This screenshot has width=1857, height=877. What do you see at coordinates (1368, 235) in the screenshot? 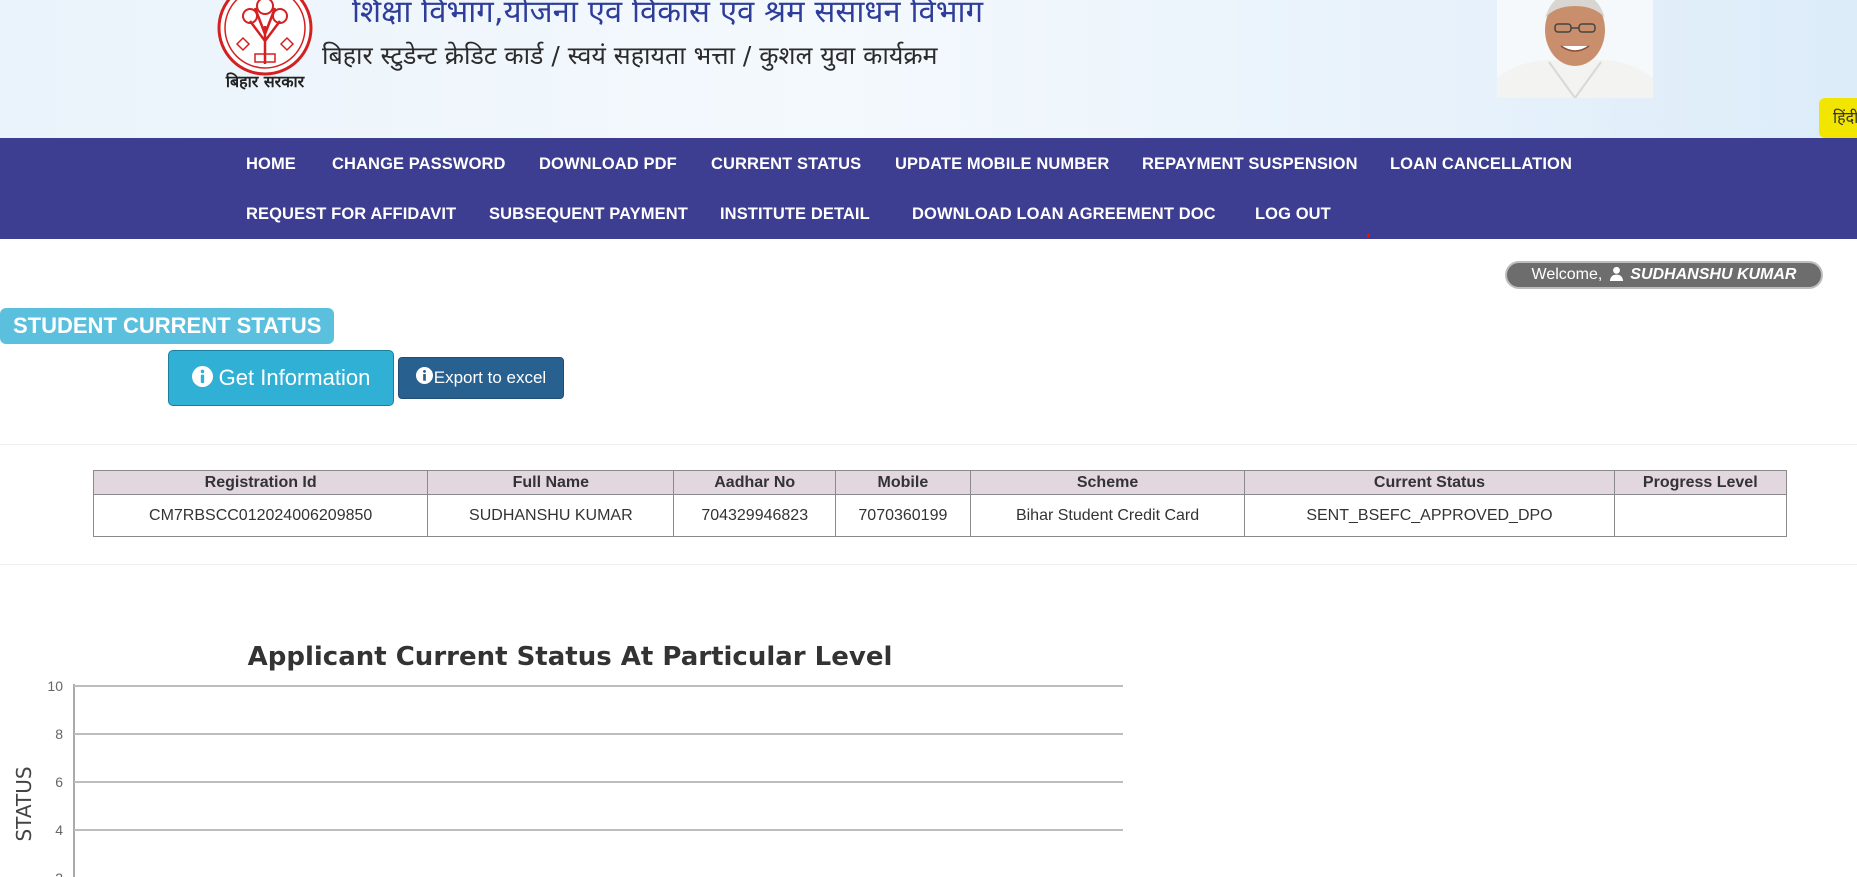
I see `nav-indicator-dot` at bounding box center [1368, 235].